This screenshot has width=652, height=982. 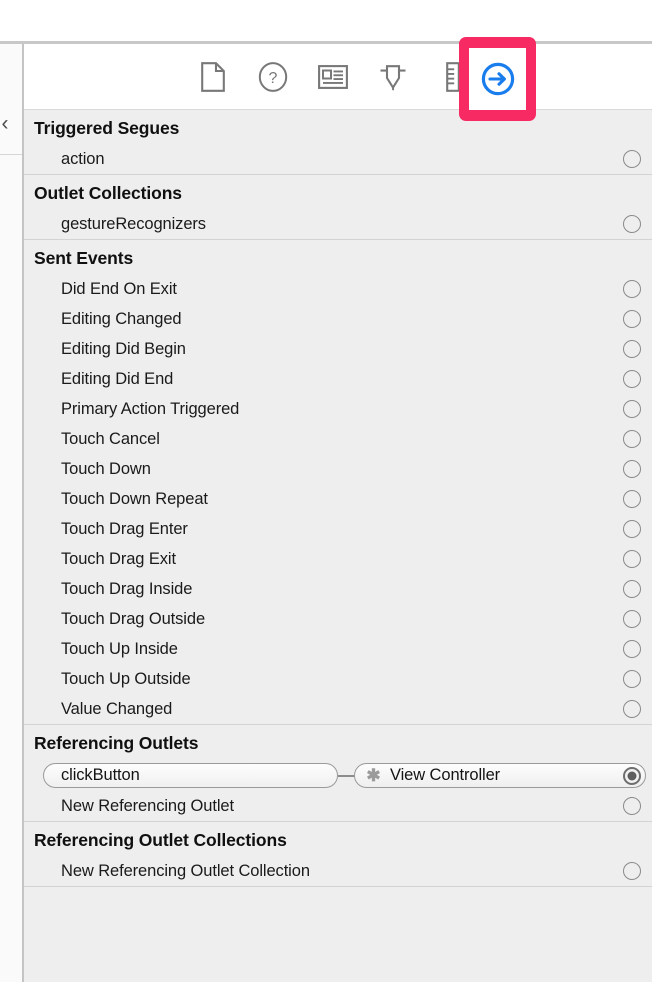 What do you see at coordinates (338, 679) in the screenshot?
I see `connection-row: Touch Up Outside` at bounding box center [338, 679].